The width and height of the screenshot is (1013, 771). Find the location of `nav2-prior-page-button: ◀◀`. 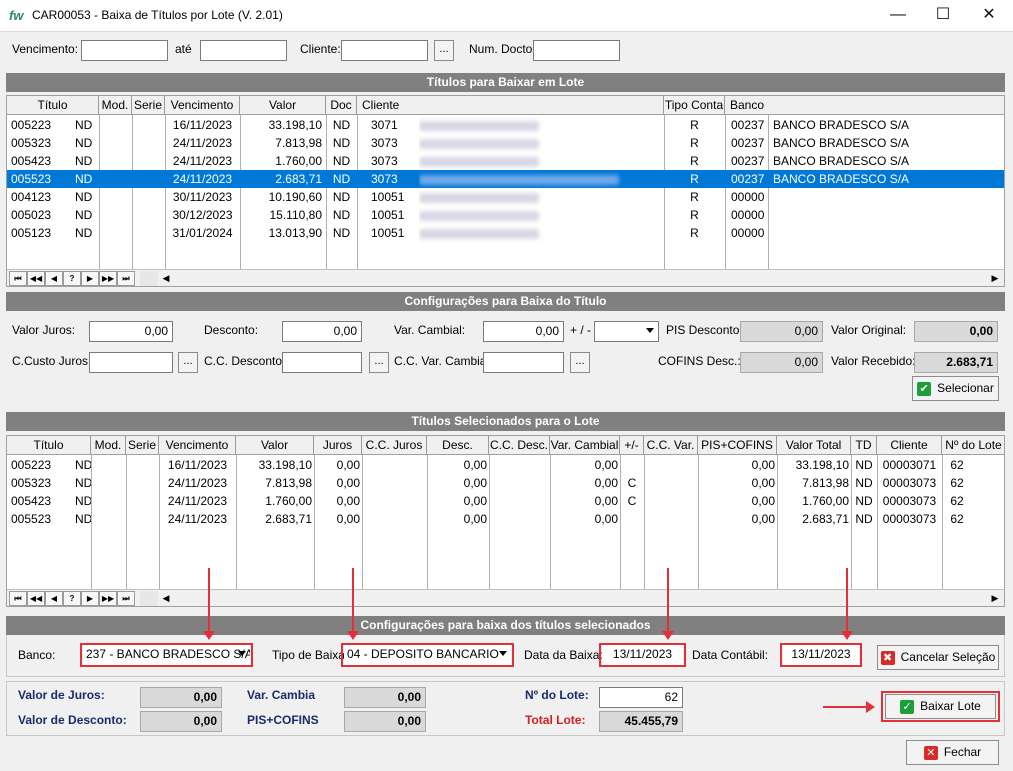

nav2-prior-page-button: ◀◀ is located at coordinates (36, 598).